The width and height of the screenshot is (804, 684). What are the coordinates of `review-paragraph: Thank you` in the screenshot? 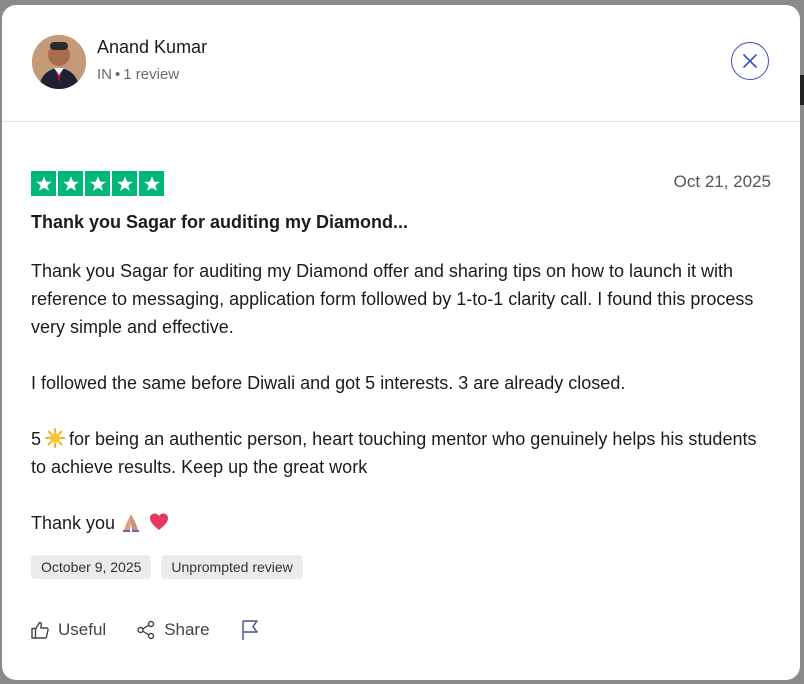 It's located at (403, 523).